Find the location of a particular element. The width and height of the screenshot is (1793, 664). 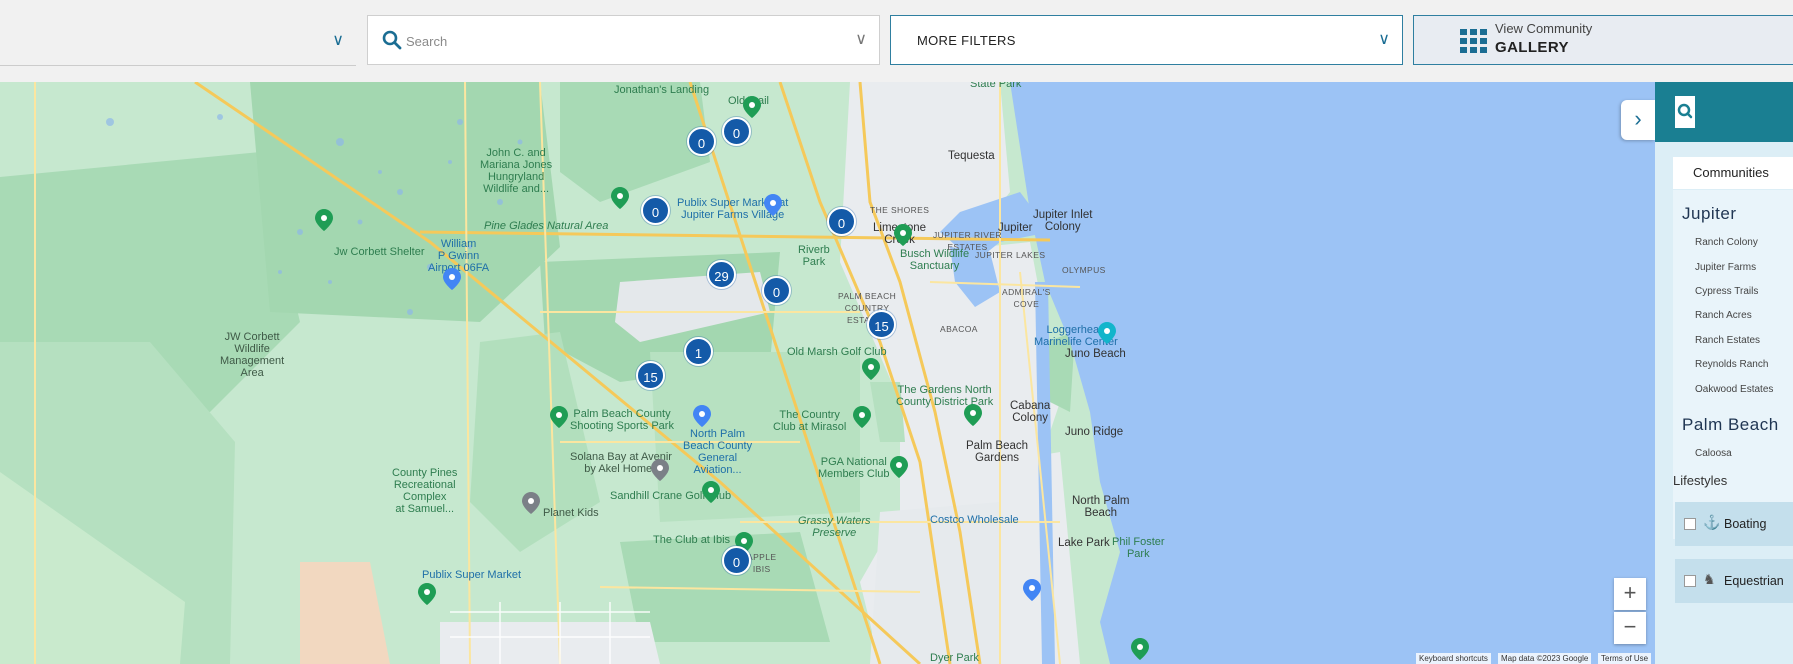

gallery-title: GALLERY is located at coordinates (1532, 47).